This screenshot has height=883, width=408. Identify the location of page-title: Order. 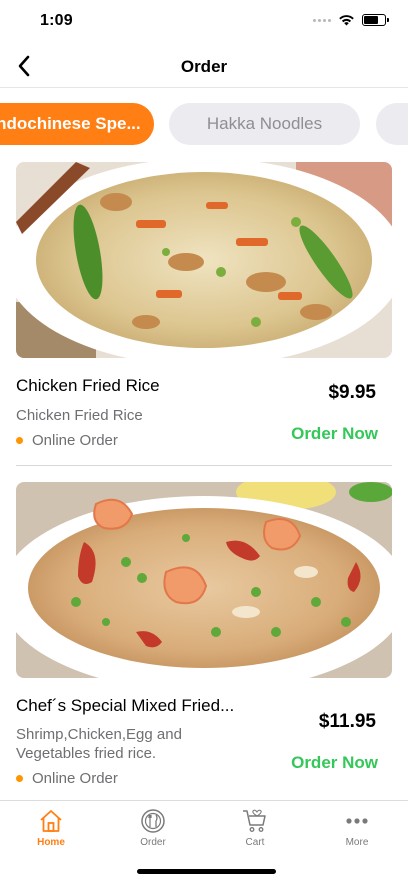
(204, 66).